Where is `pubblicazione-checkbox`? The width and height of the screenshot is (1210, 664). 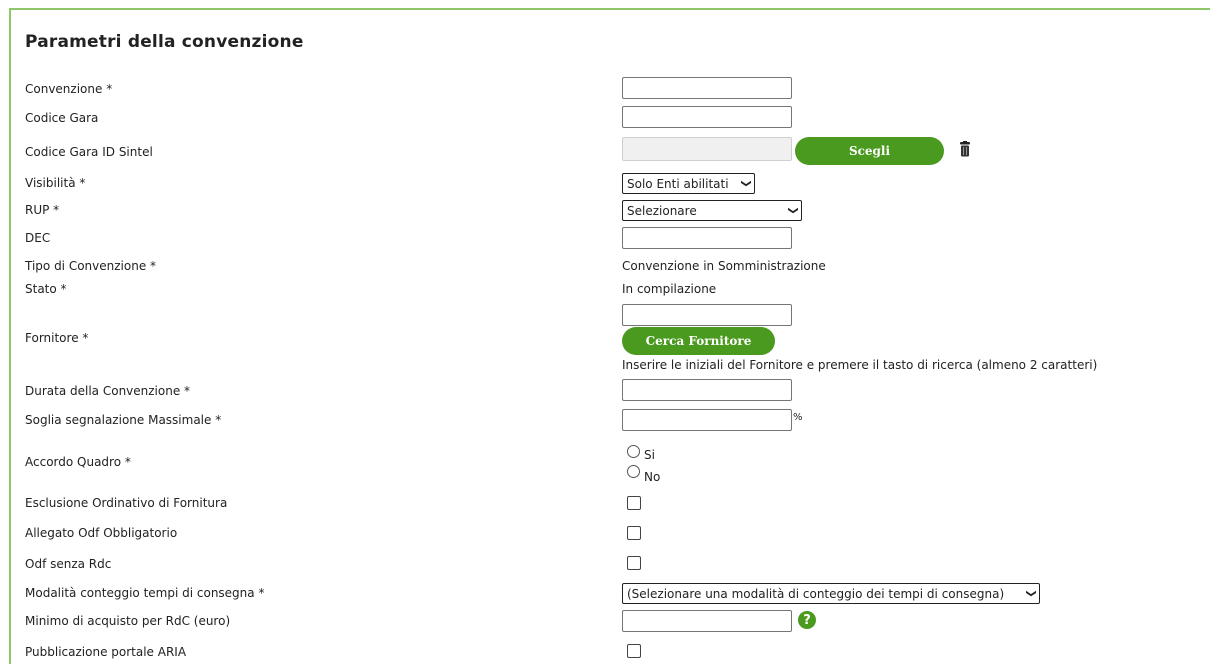 pubblicazione-checkbox is located at coordinates (634, 651).